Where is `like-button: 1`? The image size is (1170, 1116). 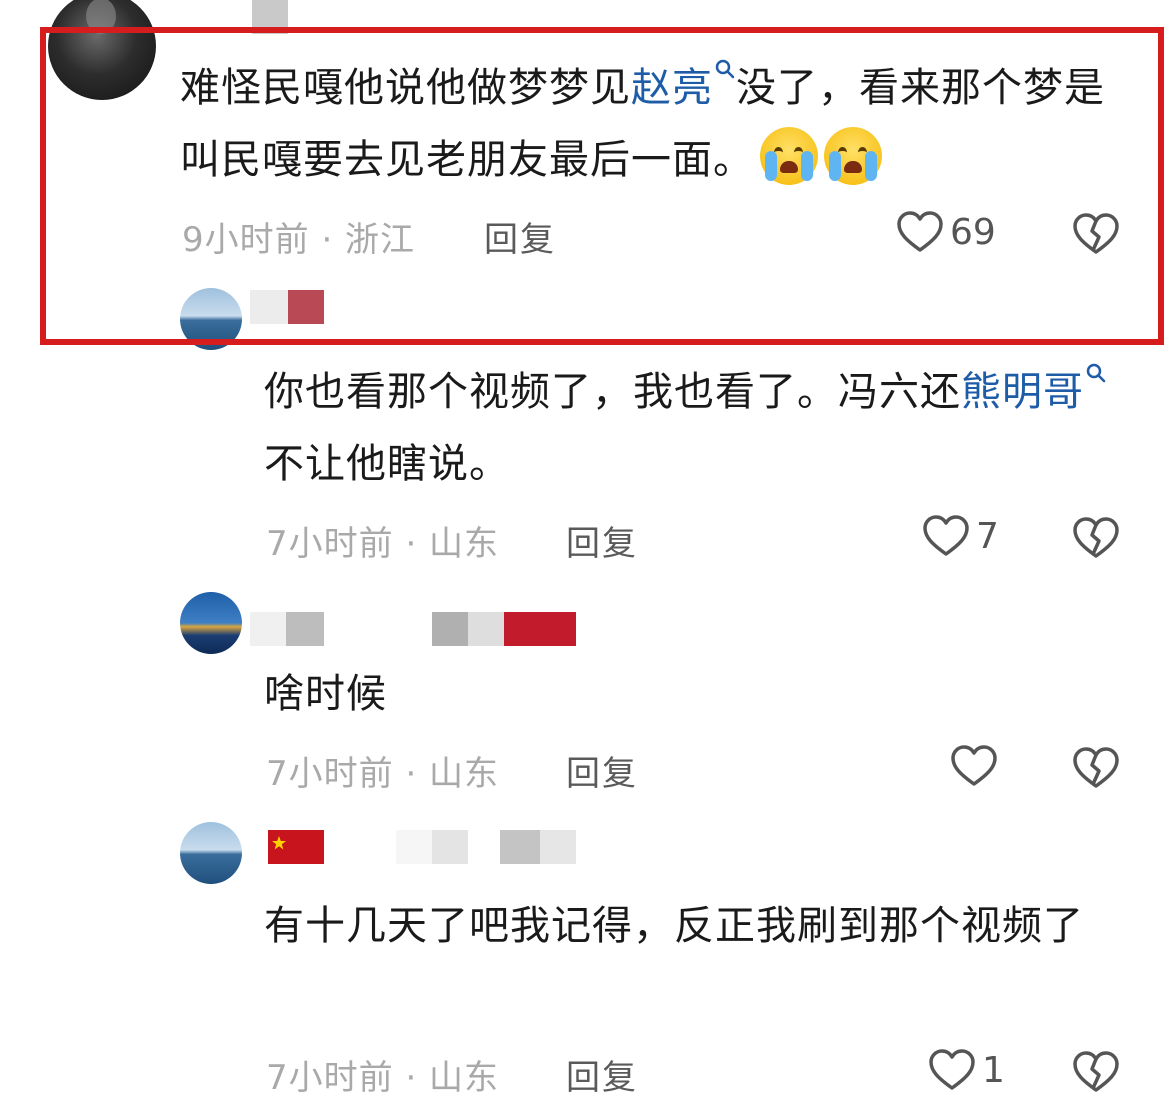 like-button: 1 is located at coordinates (966, 1070).